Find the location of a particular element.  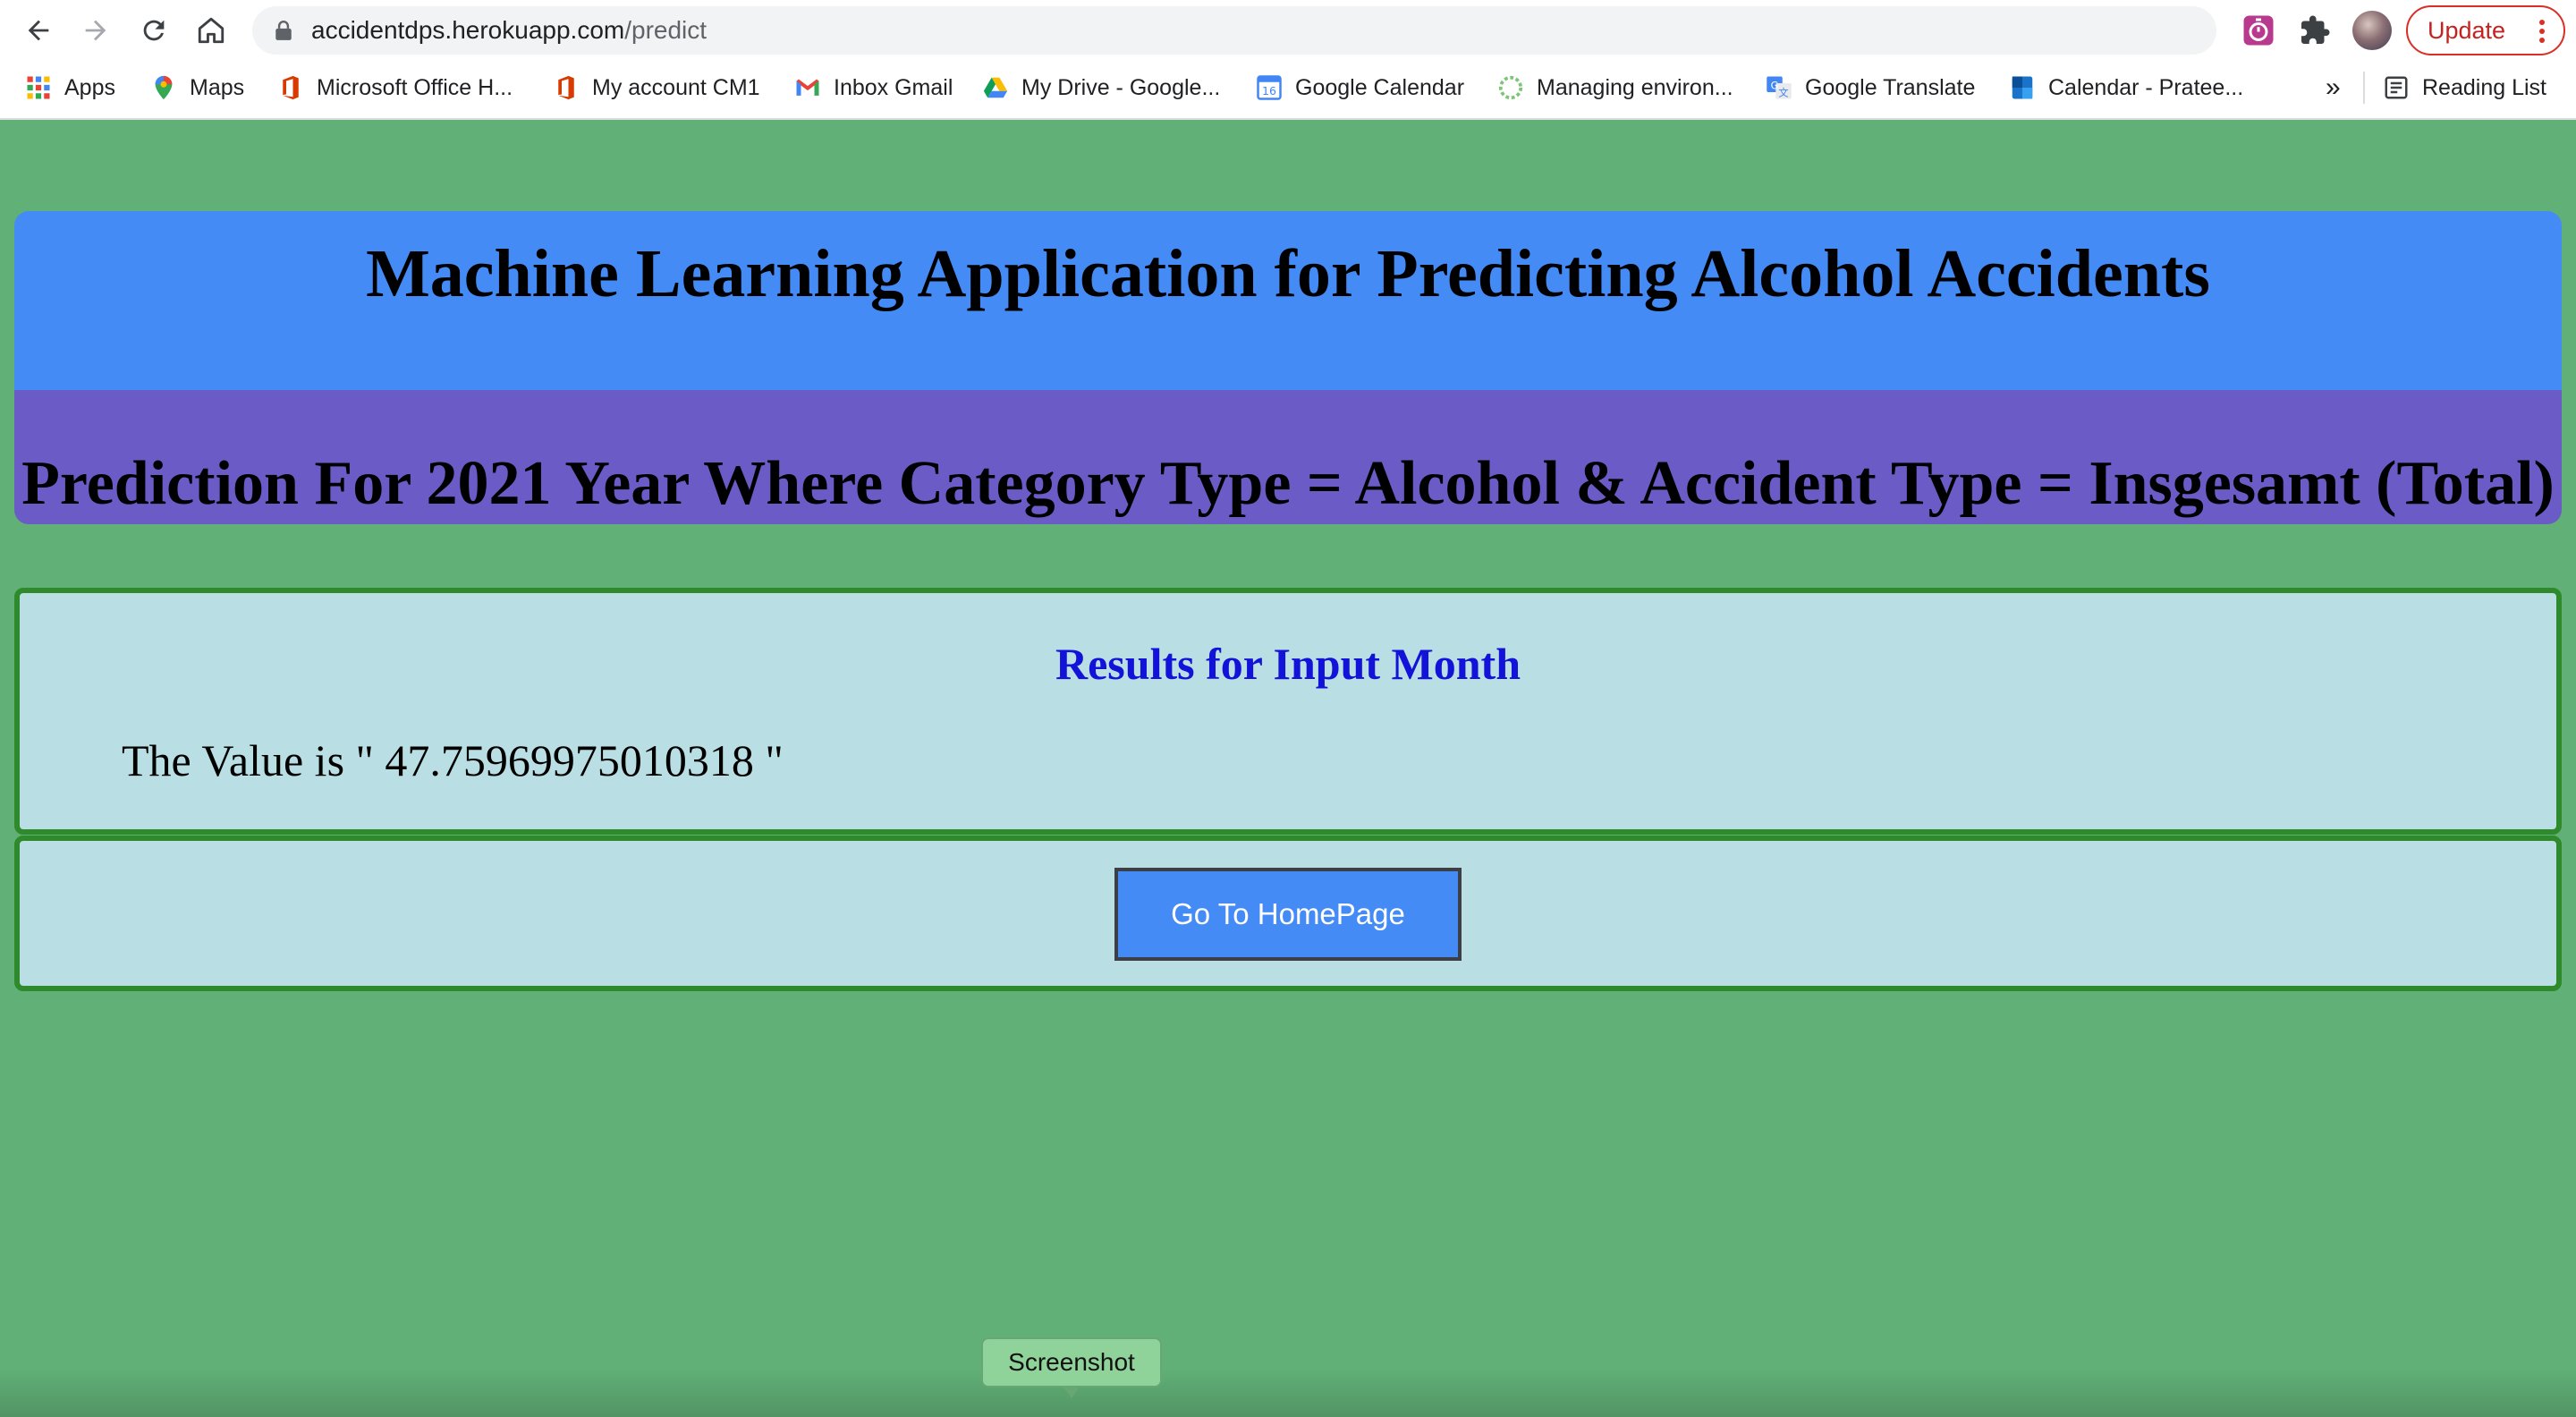

go-to-homepage-button: Go To HomePage is located at coordinates (1288, 914).